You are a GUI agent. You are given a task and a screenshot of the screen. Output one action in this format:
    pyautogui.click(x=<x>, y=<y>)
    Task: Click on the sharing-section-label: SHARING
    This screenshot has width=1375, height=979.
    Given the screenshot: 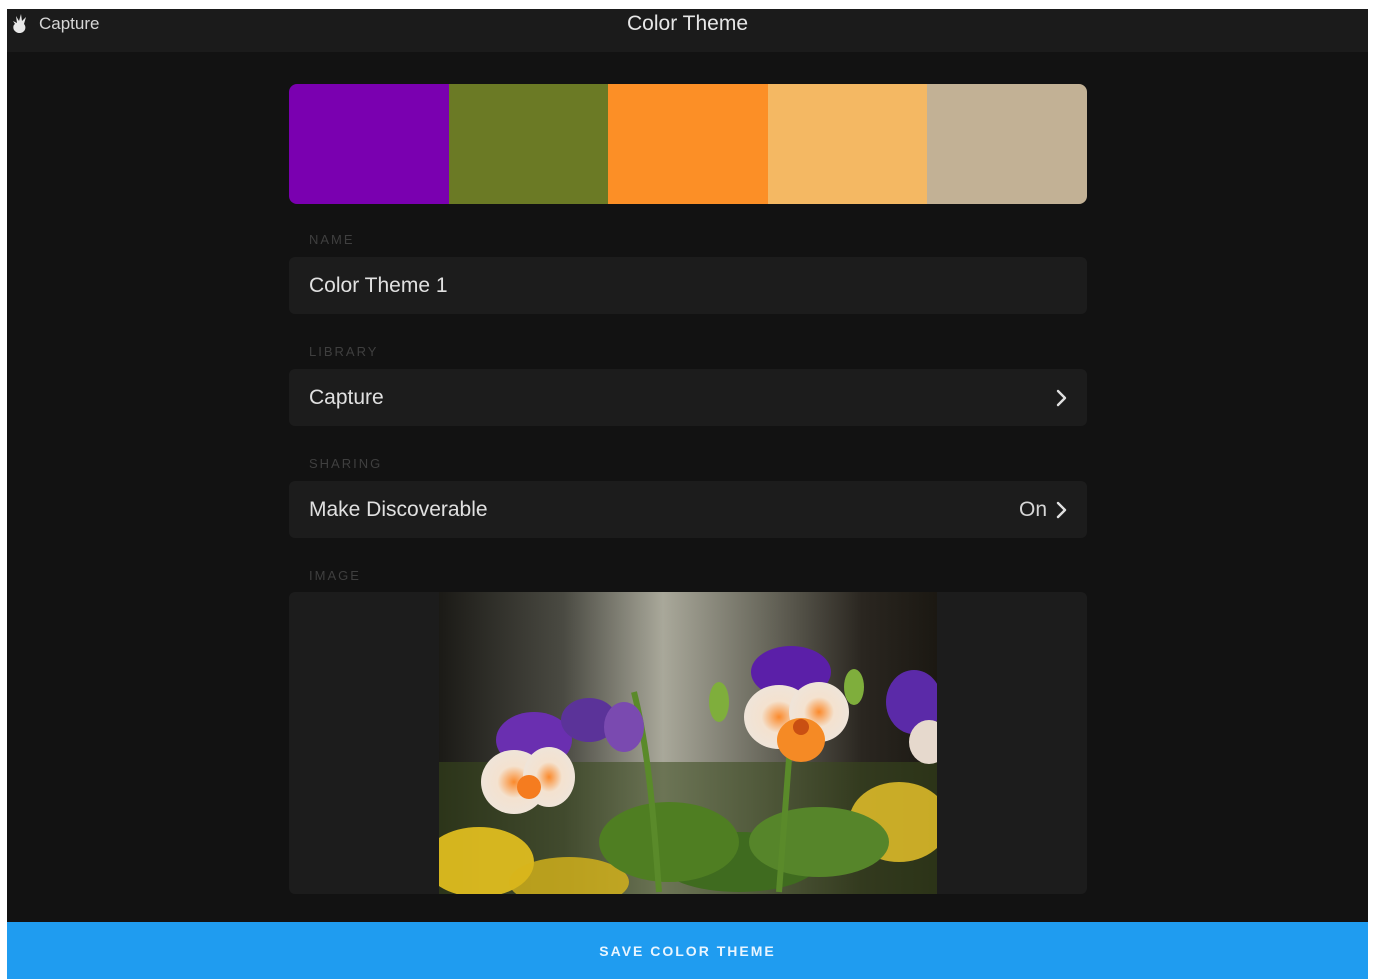 What is the action you would take?
    pyautogui.click(x=346, y=463)
    